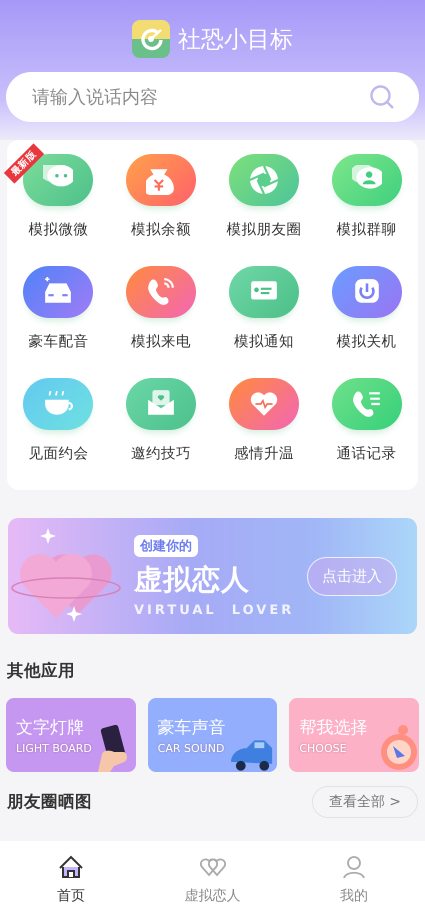  What do you see at coordinates (264, 342) in the screenshot?
I see `feature-label: 模拟通知` at bounding box center [264, 342].